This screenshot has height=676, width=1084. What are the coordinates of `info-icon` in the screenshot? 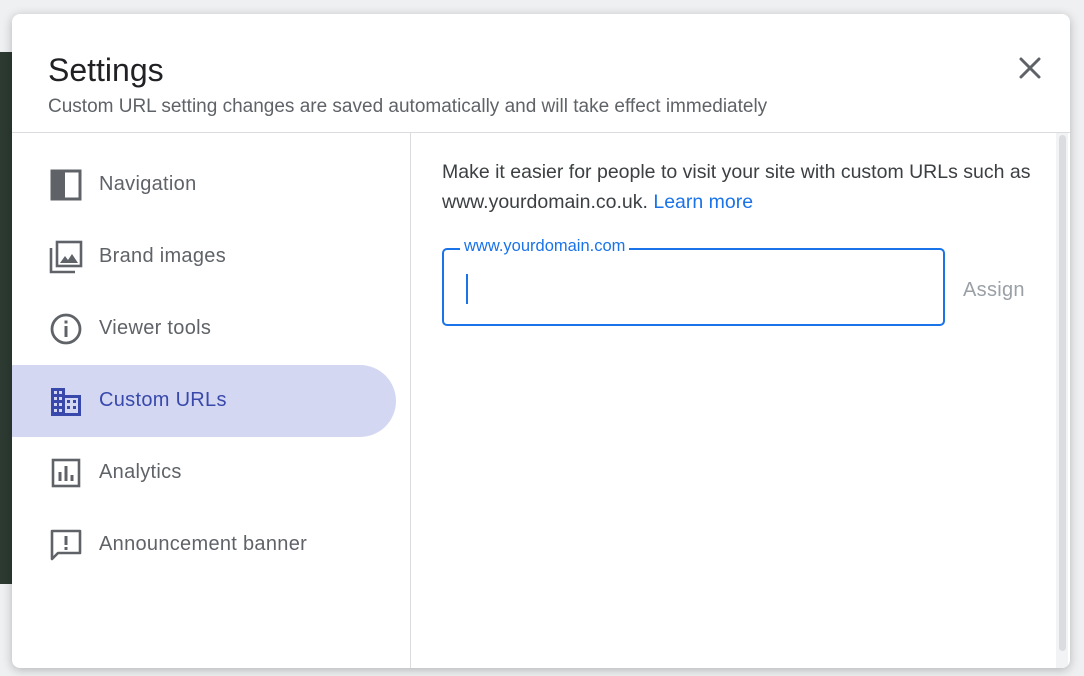 It's located at (66, 329).